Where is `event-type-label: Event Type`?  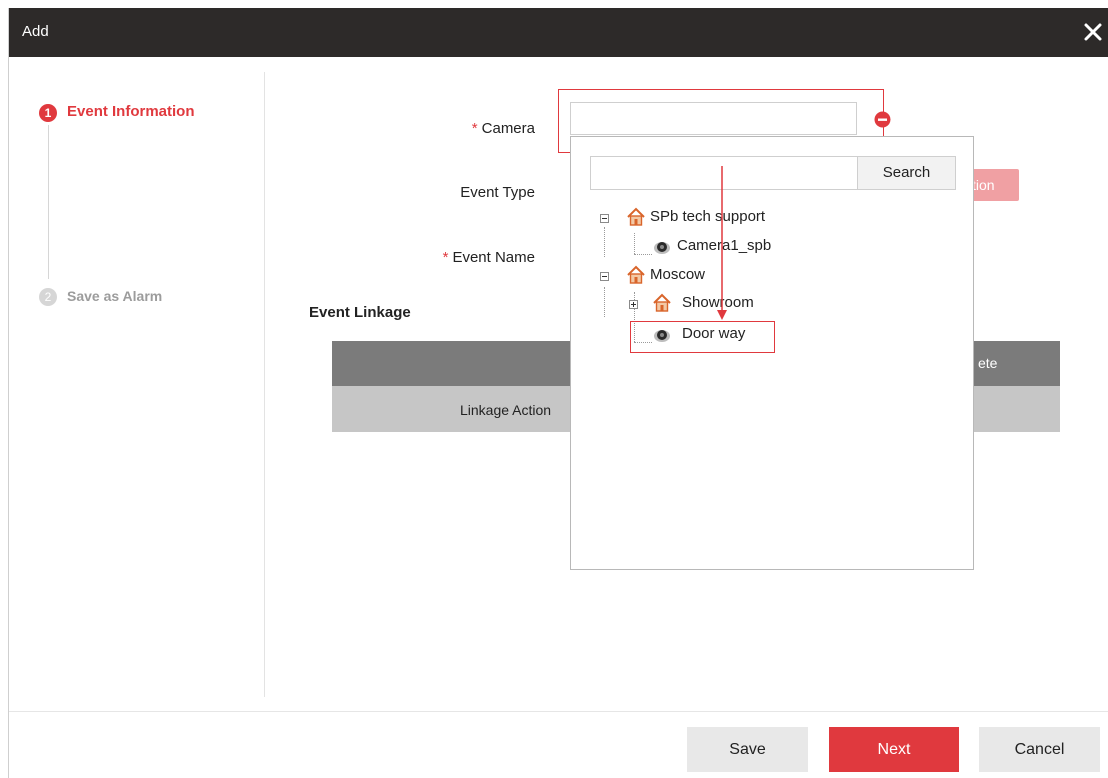
event-type-label: Event Type is located at coordinates (497, 192).